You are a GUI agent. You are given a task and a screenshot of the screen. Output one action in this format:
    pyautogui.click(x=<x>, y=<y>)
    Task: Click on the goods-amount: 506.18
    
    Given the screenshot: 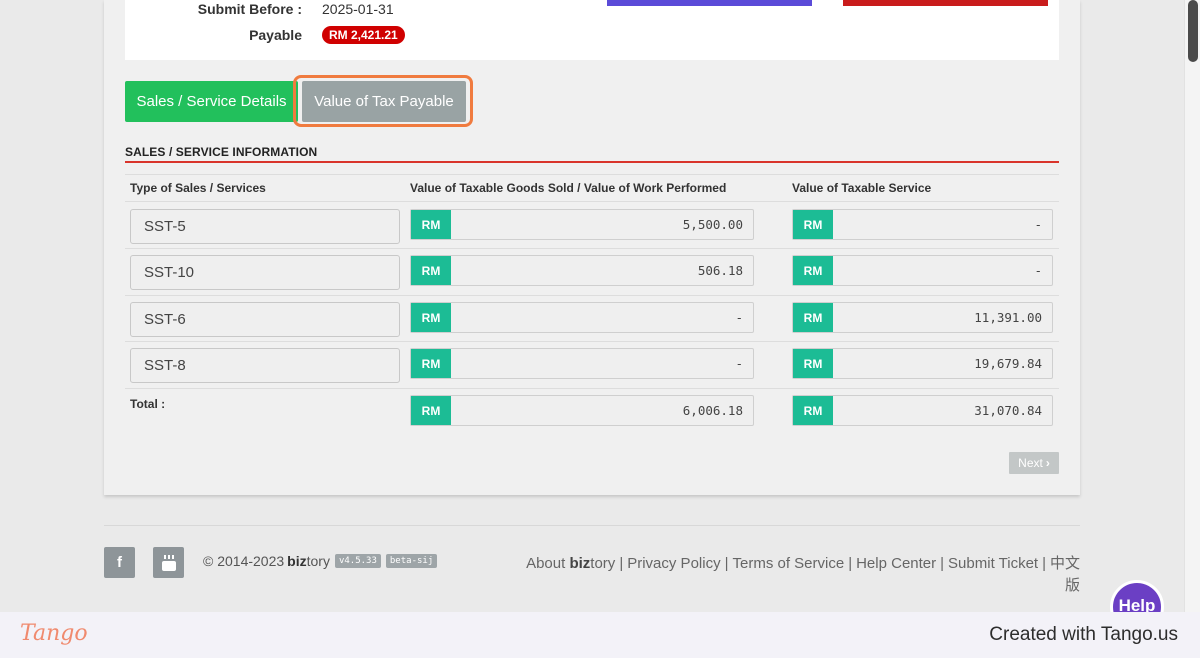 What is the action you would take?
    pyautogui.click(x=720, y=270)
    